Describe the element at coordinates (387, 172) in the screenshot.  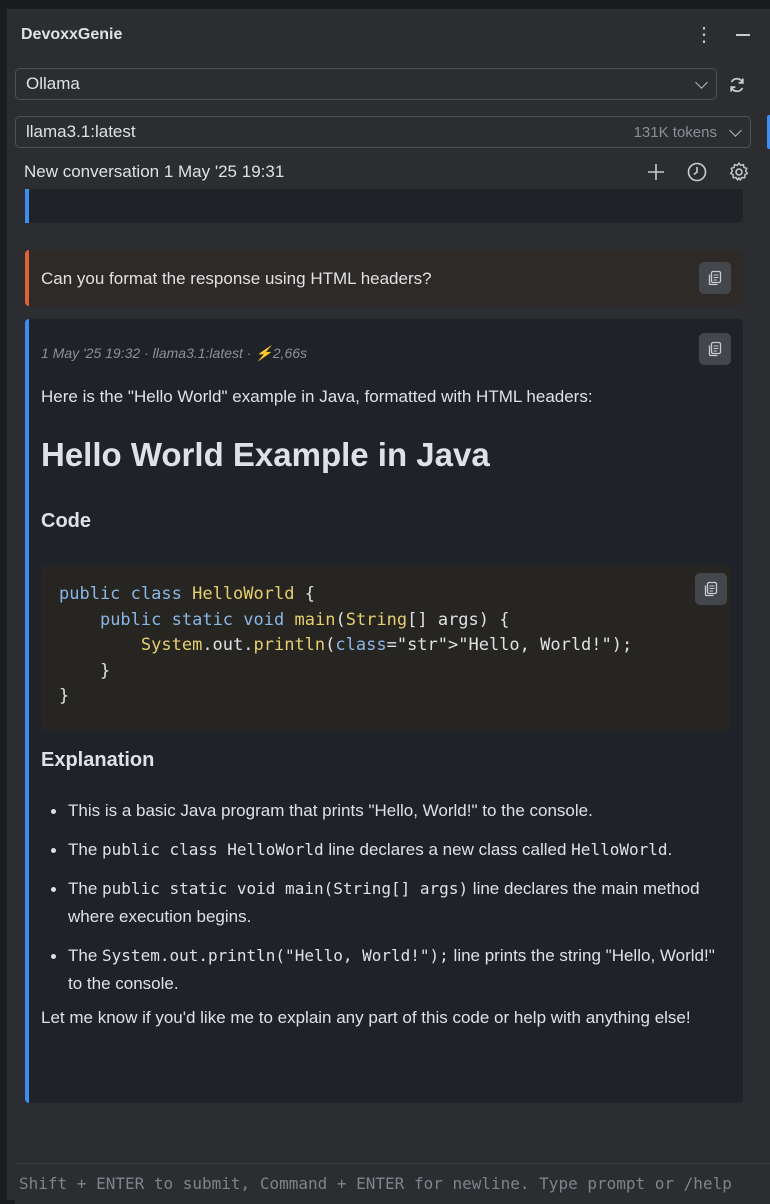
I see `conversation-bar: New conversation 1 May '25 19:31` at that location.